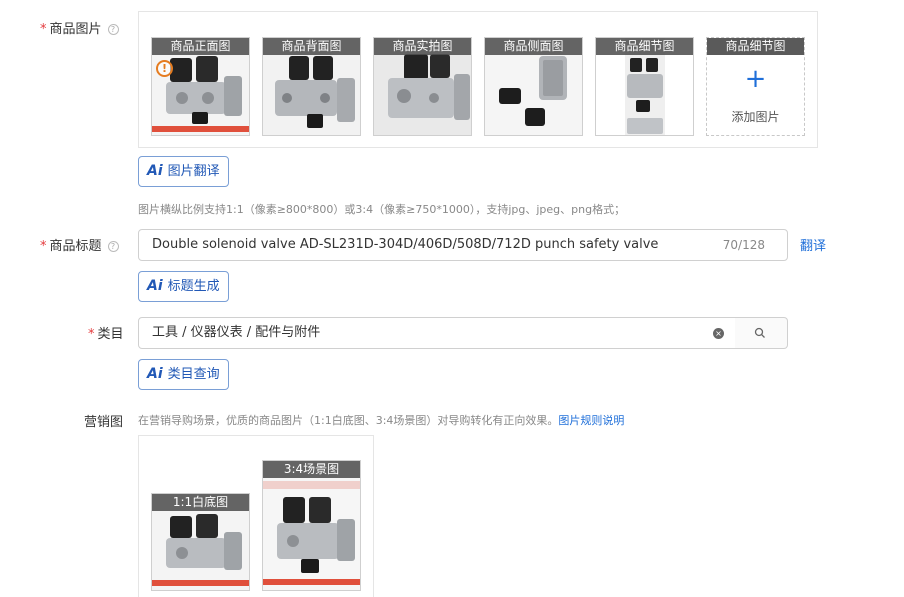  I want to click on image-slot-front: 商品正面图 !, so click(200, 86).